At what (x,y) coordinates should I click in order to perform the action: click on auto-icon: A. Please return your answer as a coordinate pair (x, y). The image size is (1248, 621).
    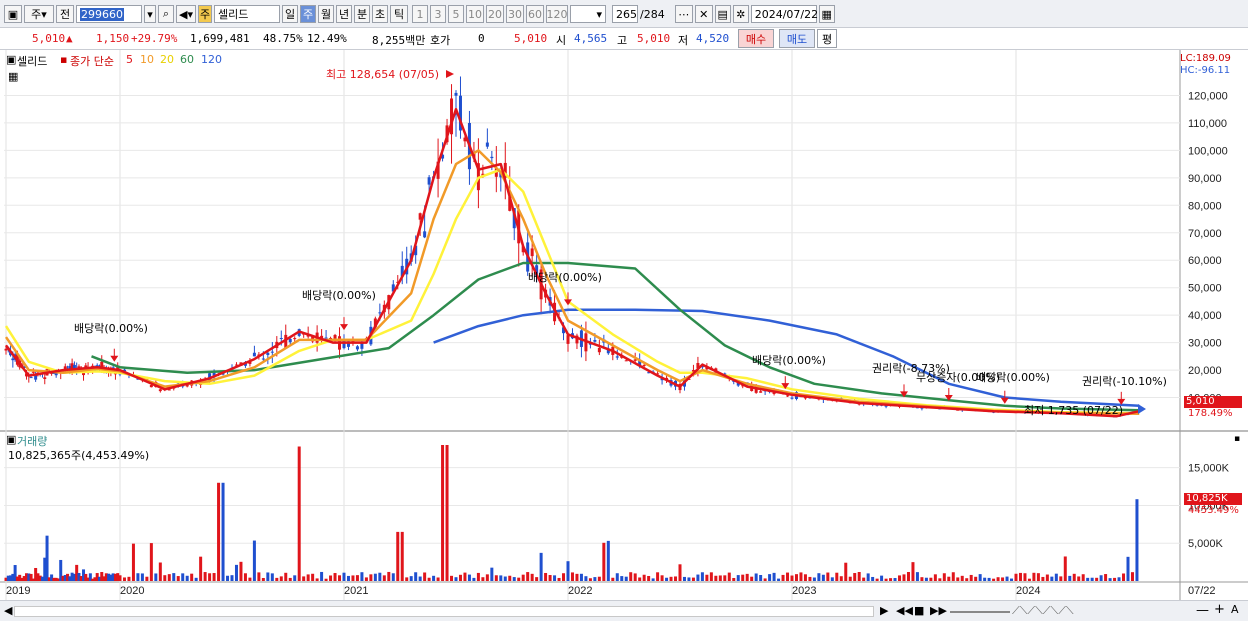
    Looking at the image, I should click on (1235, 609).